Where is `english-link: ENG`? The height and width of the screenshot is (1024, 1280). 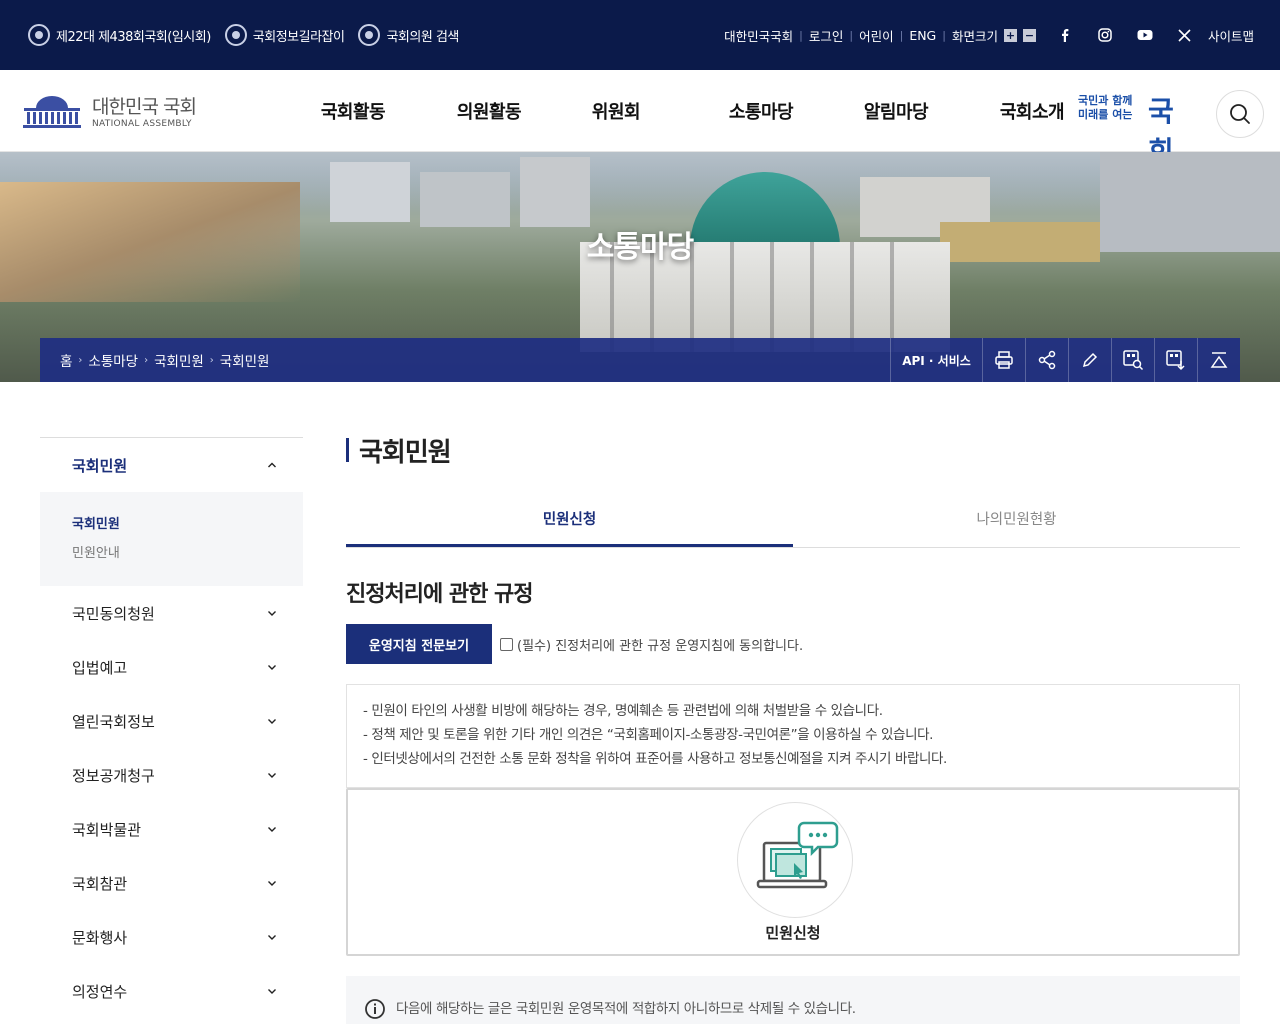 english-link: ENG is located at coordinates (922, 35).